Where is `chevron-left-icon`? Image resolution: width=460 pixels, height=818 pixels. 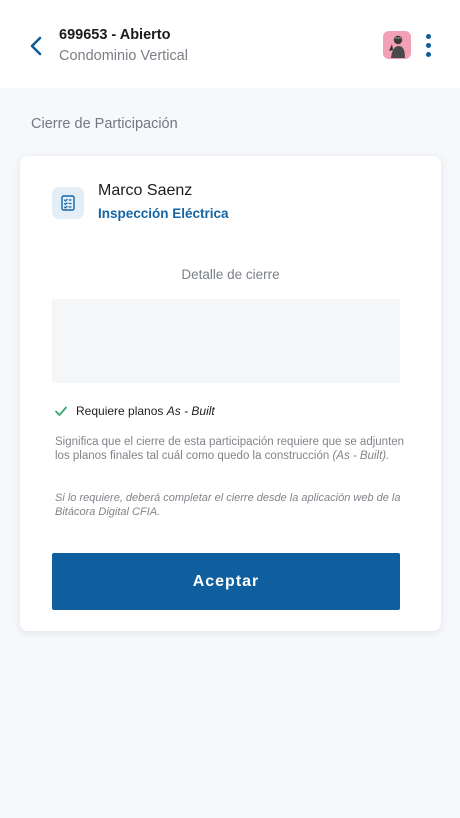 chevron-left-icon is located at coordinates (36, 46).